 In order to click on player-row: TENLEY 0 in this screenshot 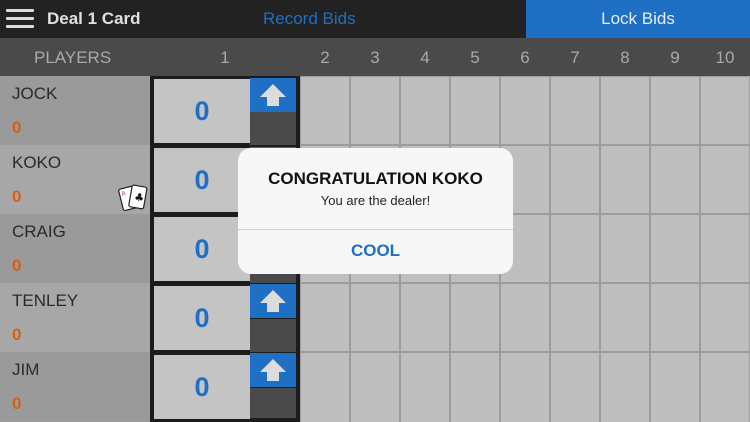, I will do `click(75, 317)`.